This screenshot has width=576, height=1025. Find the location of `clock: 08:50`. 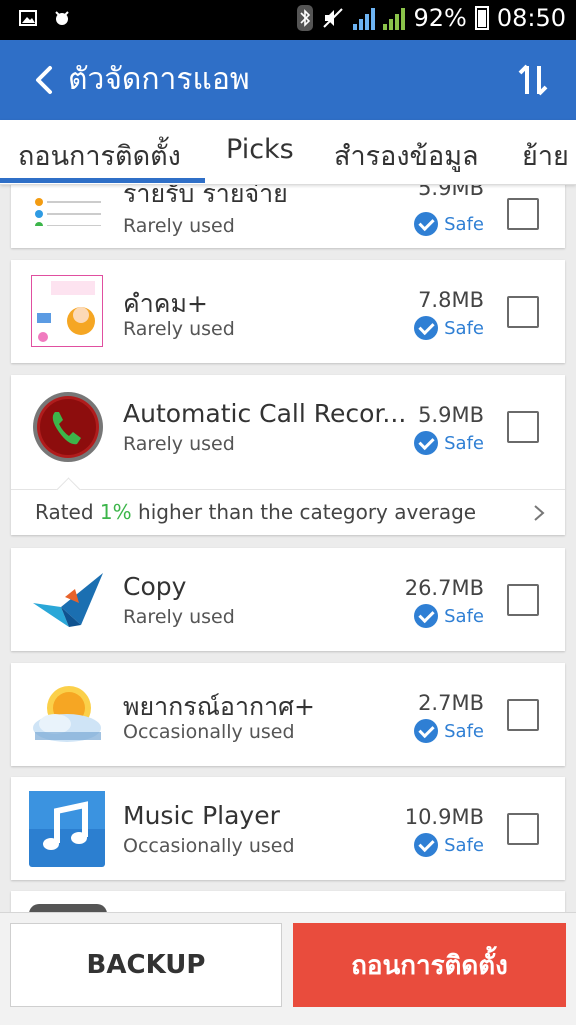

clock: 08:50 is located at coordinates (531, 18).